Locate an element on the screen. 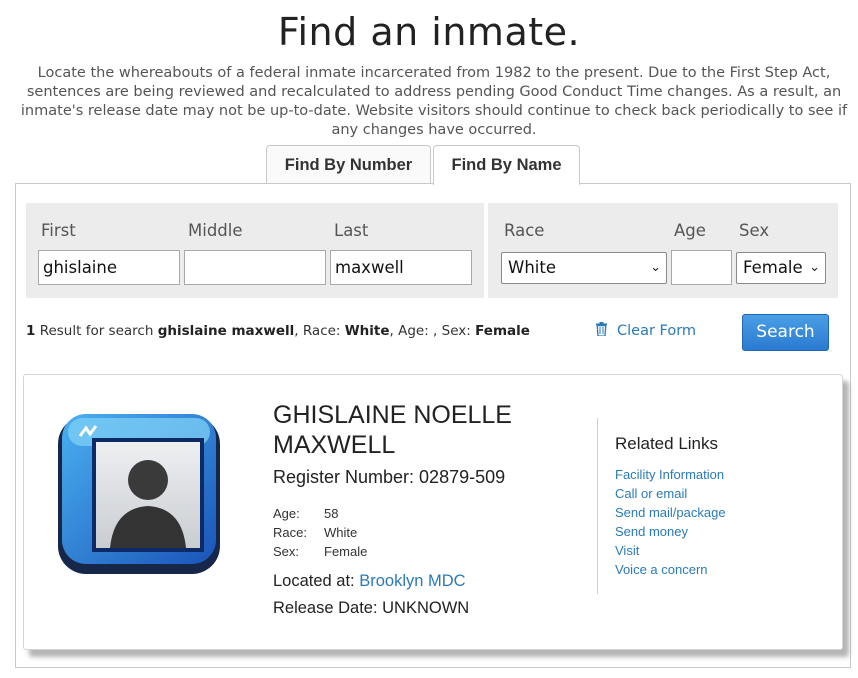  divider is located at coordinates (597, 506).